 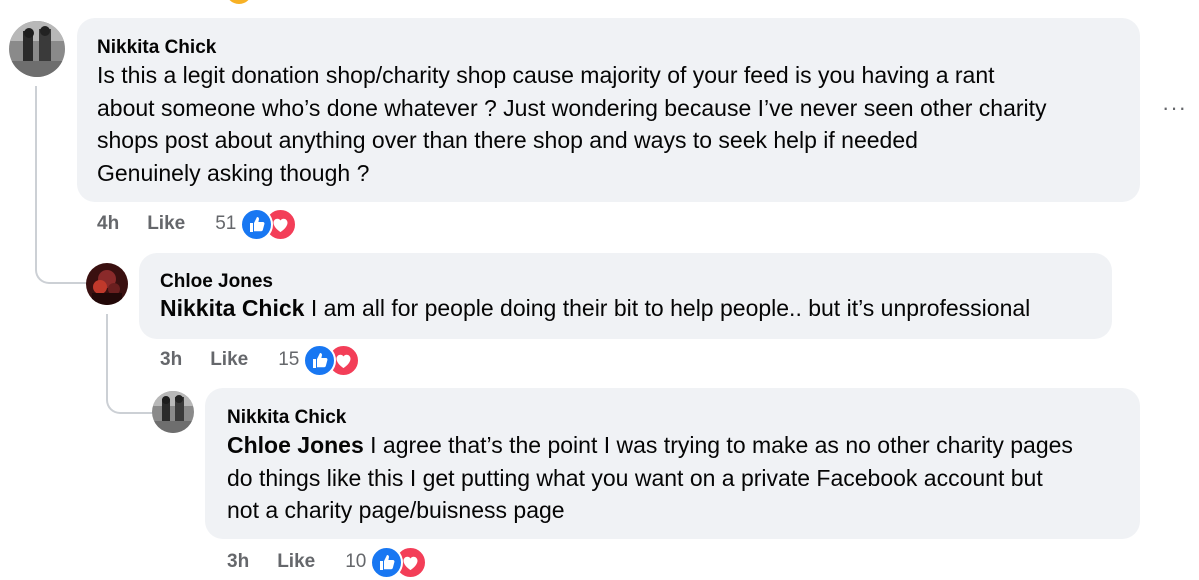 I want to click on comment-meta: 3h Like 10, so click(x=327, y=562).